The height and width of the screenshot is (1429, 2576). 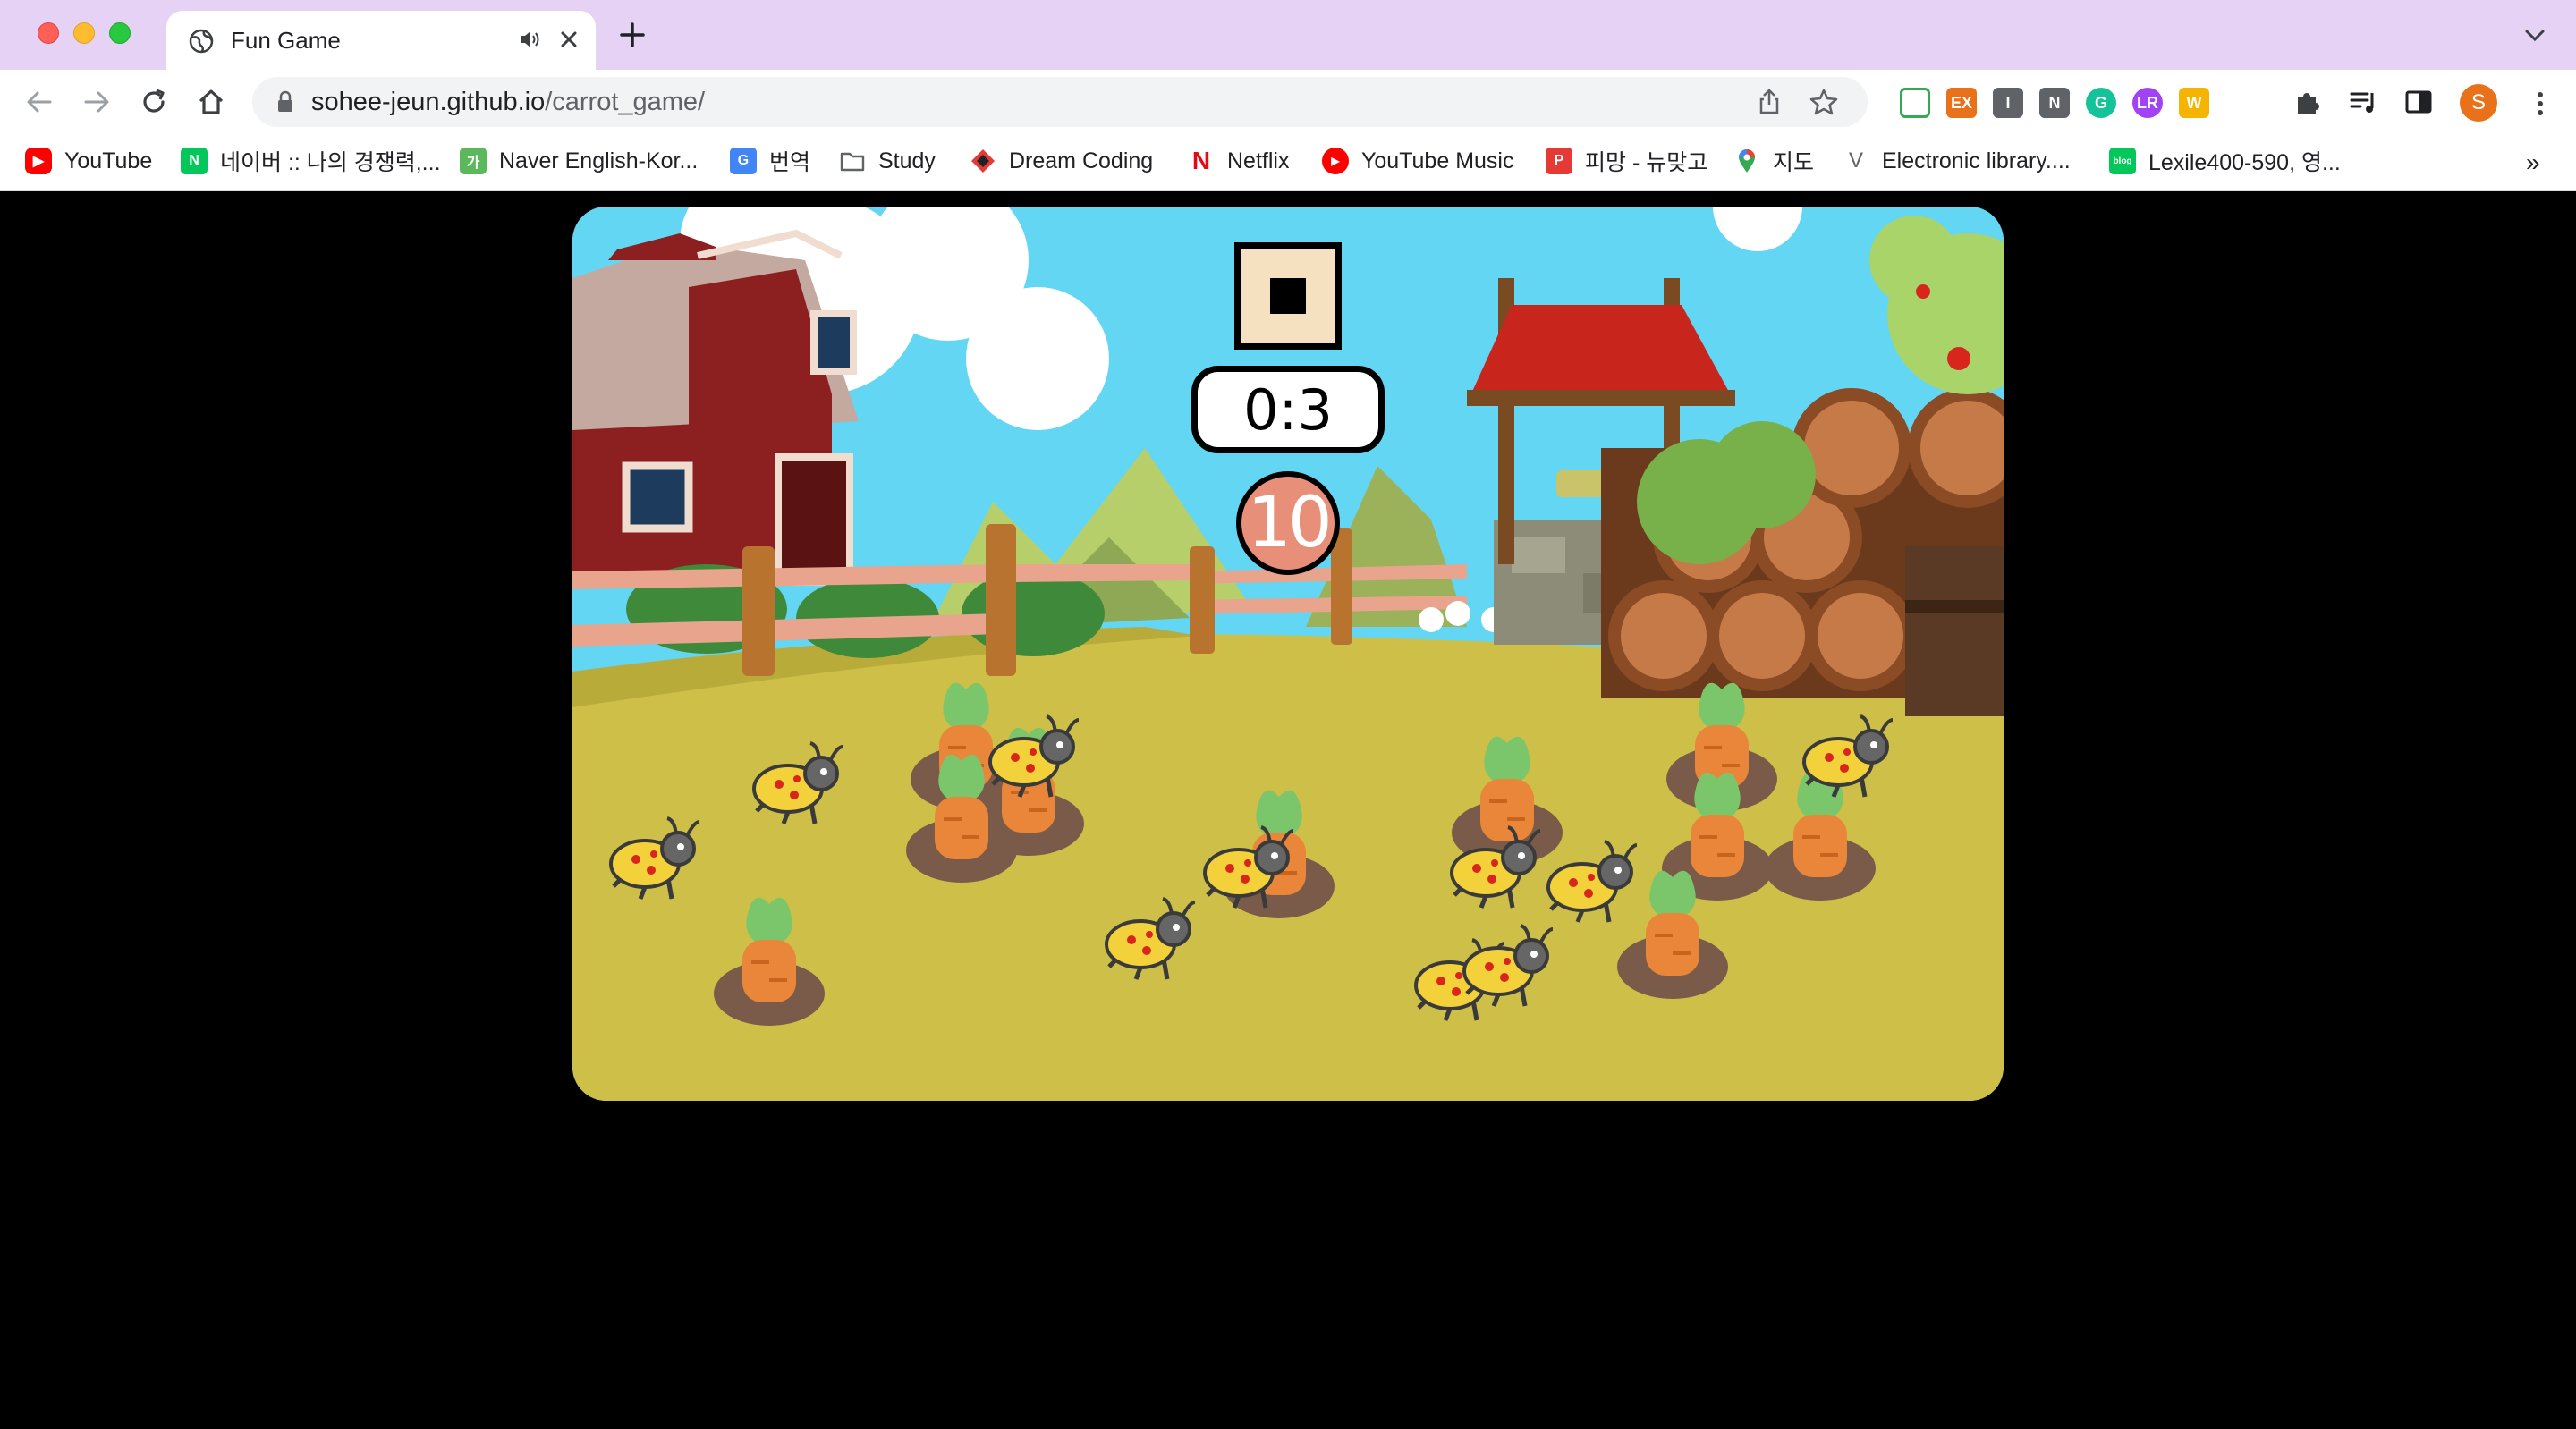 What do you see at coordinates (84, 33) in the screenshot?
I see `minimize-window-button` at bounding box center [84, 33].